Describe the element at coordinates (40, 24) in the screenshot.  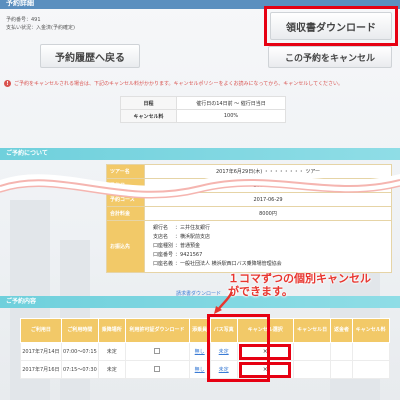
I see `reservation-meta: 予約番号：491 支払い状況：入金済(予約確定)` at that location.